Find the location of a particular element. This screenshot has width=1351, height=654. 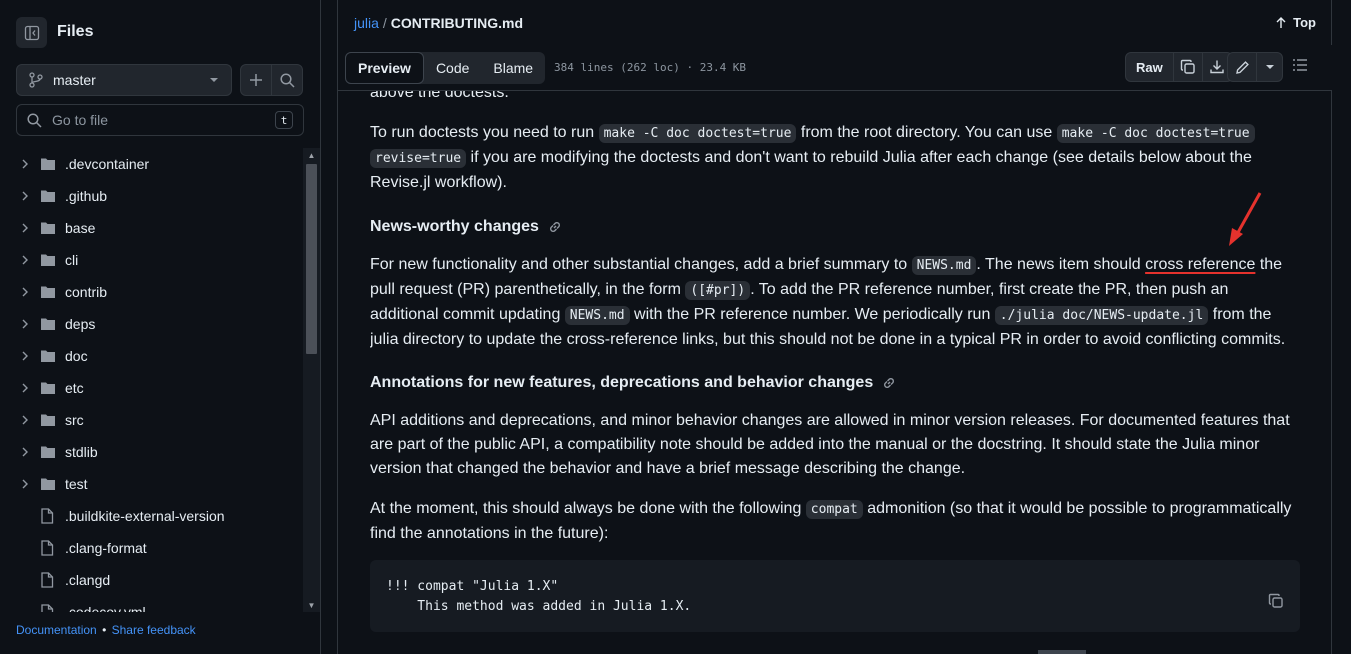

list-outline-icon is located at coordinates (1300, 65).